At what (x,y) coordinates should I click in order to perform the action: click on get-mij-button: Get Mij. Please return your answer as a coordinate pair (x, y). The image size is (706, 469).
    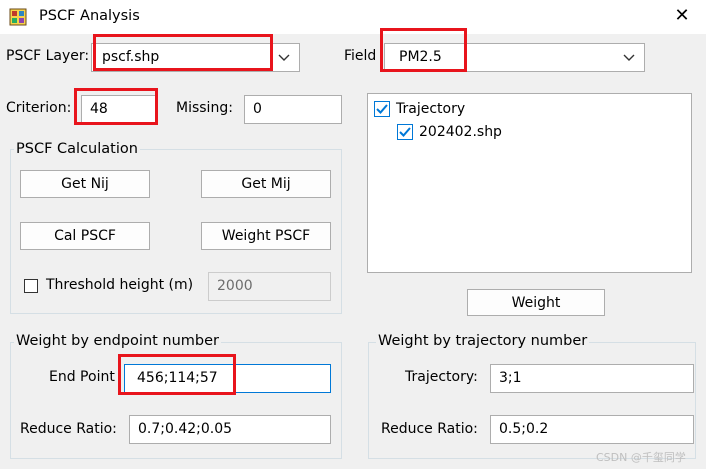
    Looking at the image, I should click on (266, 184).